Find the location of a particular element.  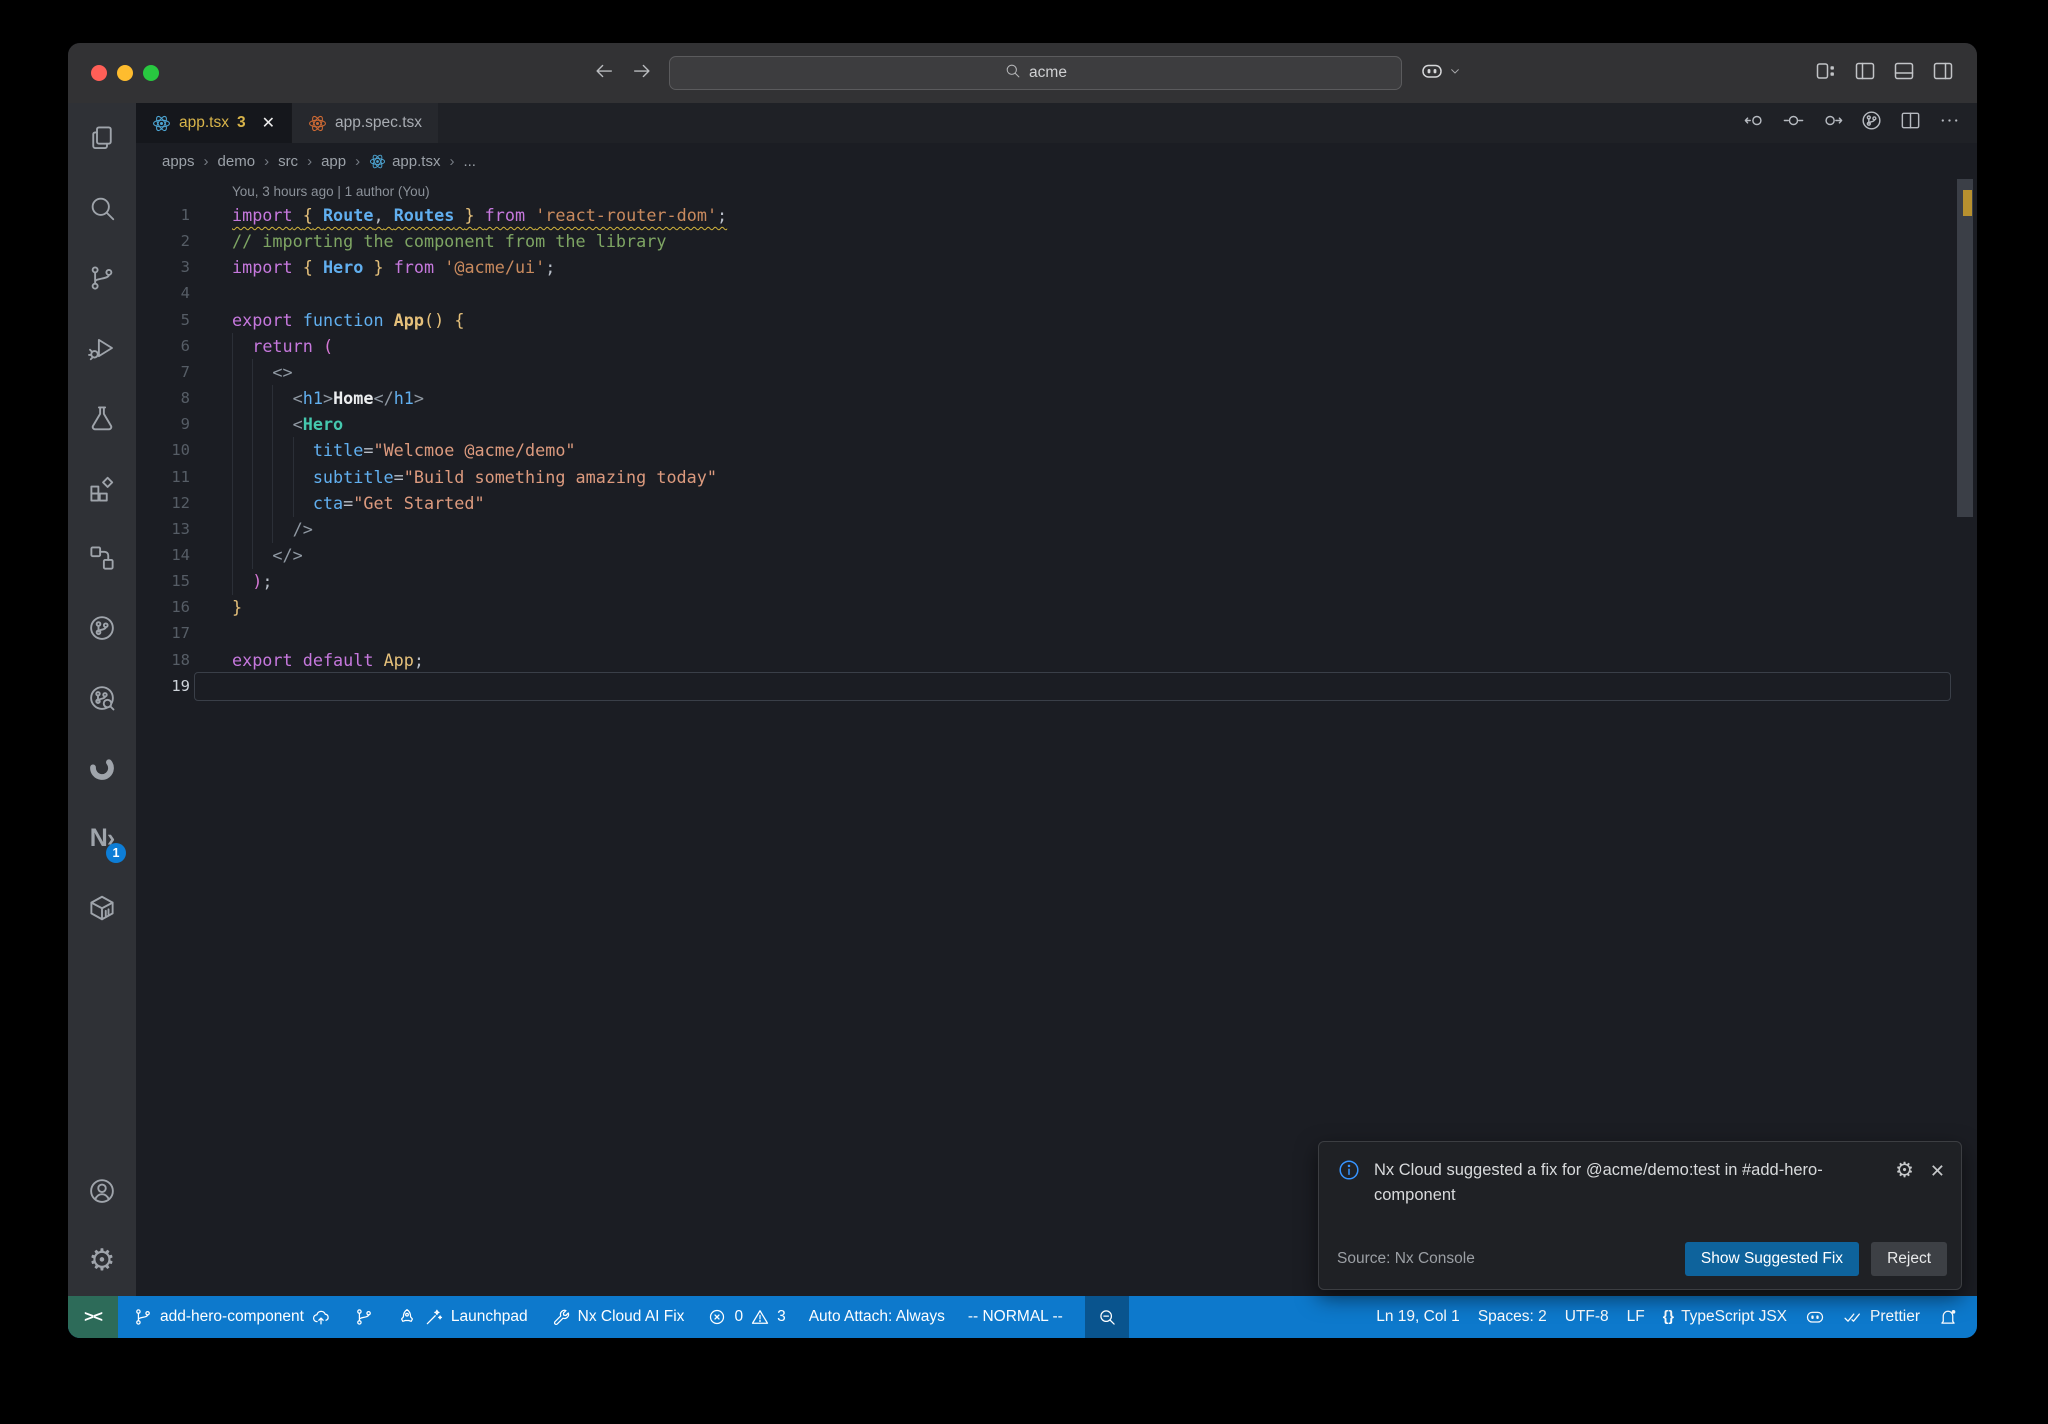

status-copilot-status is located at coordinates (1815, 1317).